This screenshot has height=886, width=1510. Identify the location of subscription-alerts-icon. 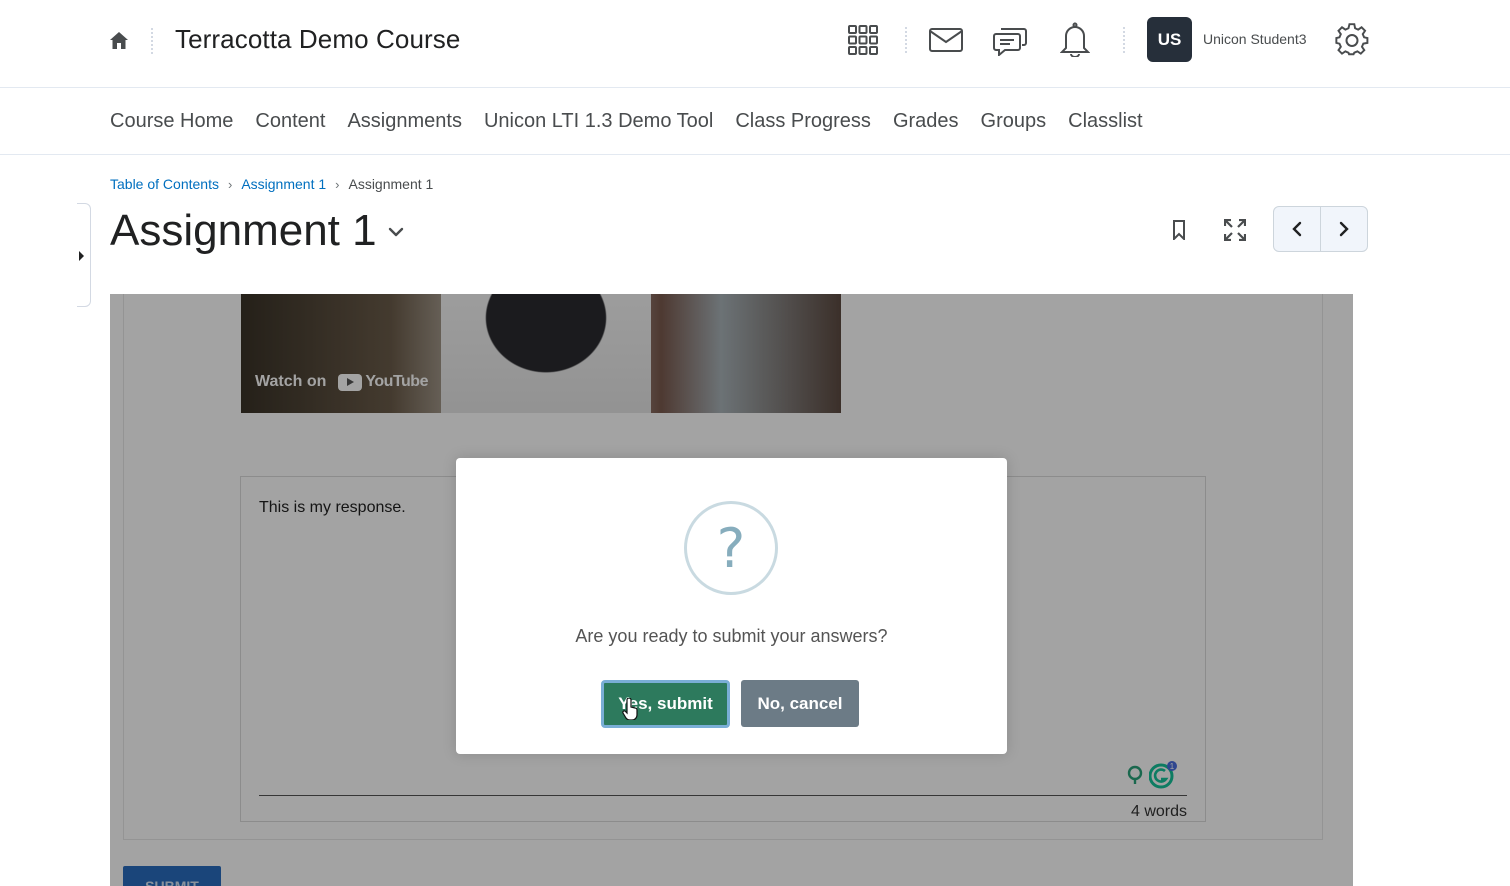
(1010, 40).